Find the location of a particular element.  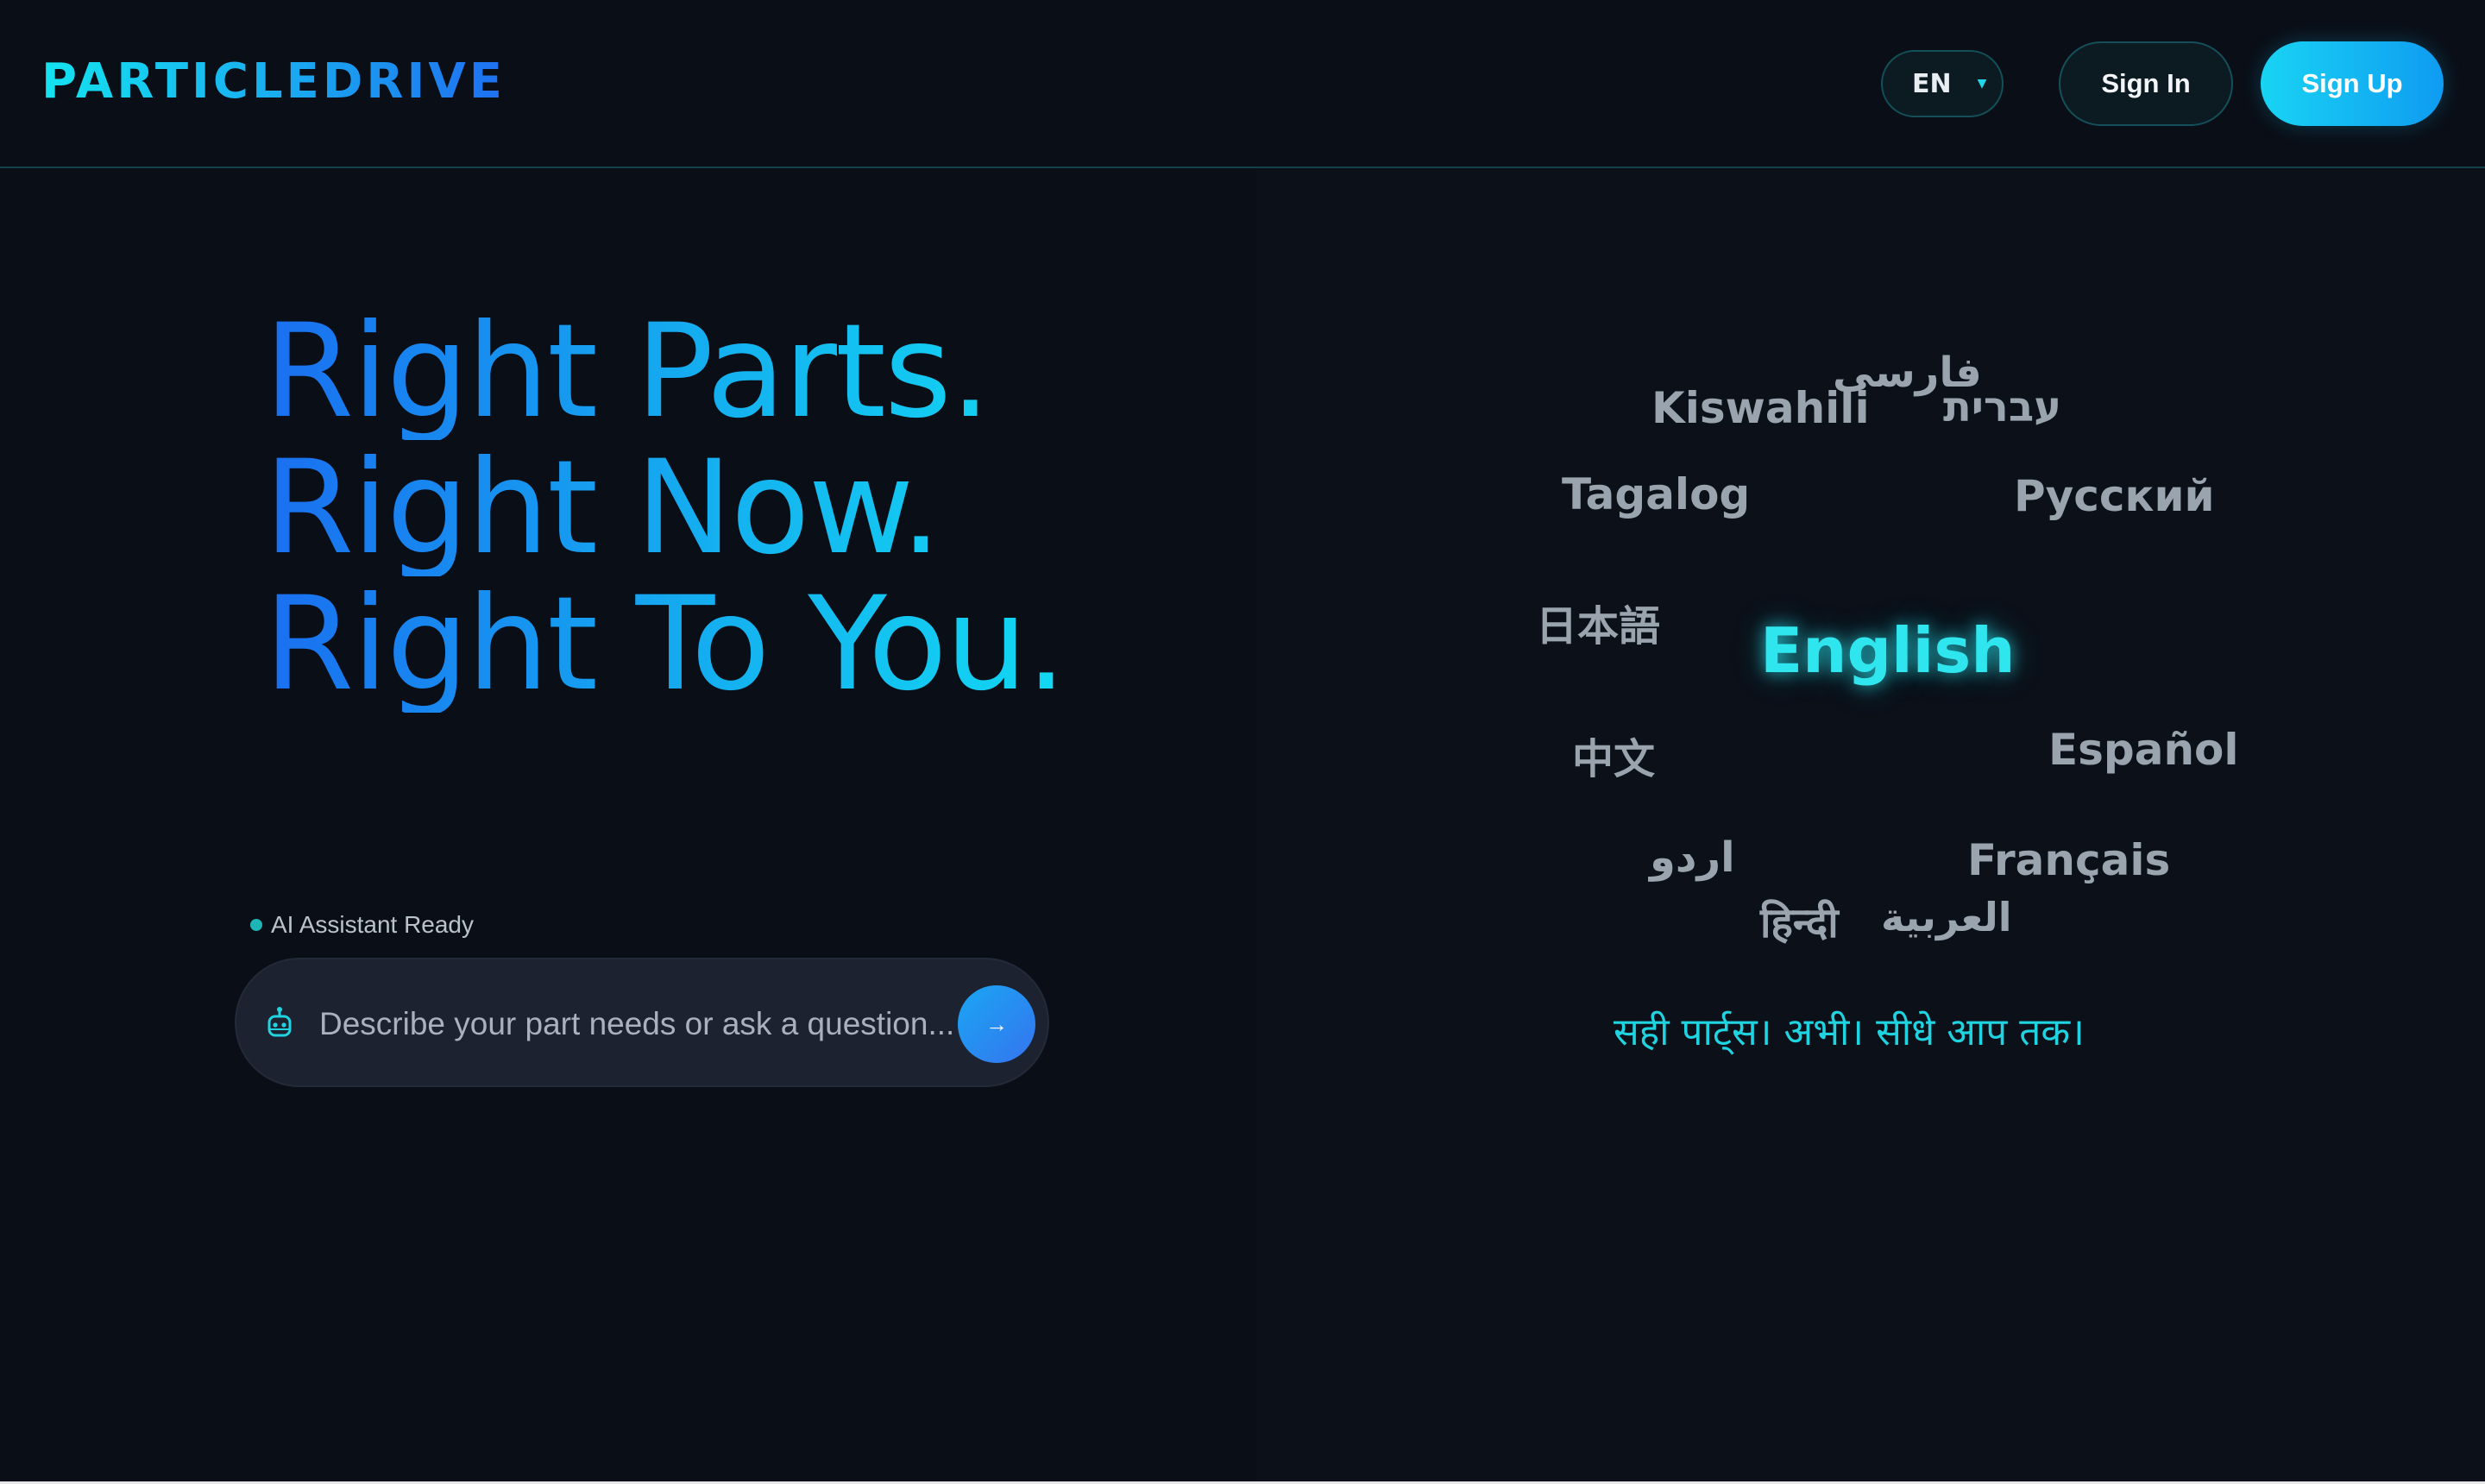

assistant-status: AI Assistant Ready is located at coordinates (362, 925).